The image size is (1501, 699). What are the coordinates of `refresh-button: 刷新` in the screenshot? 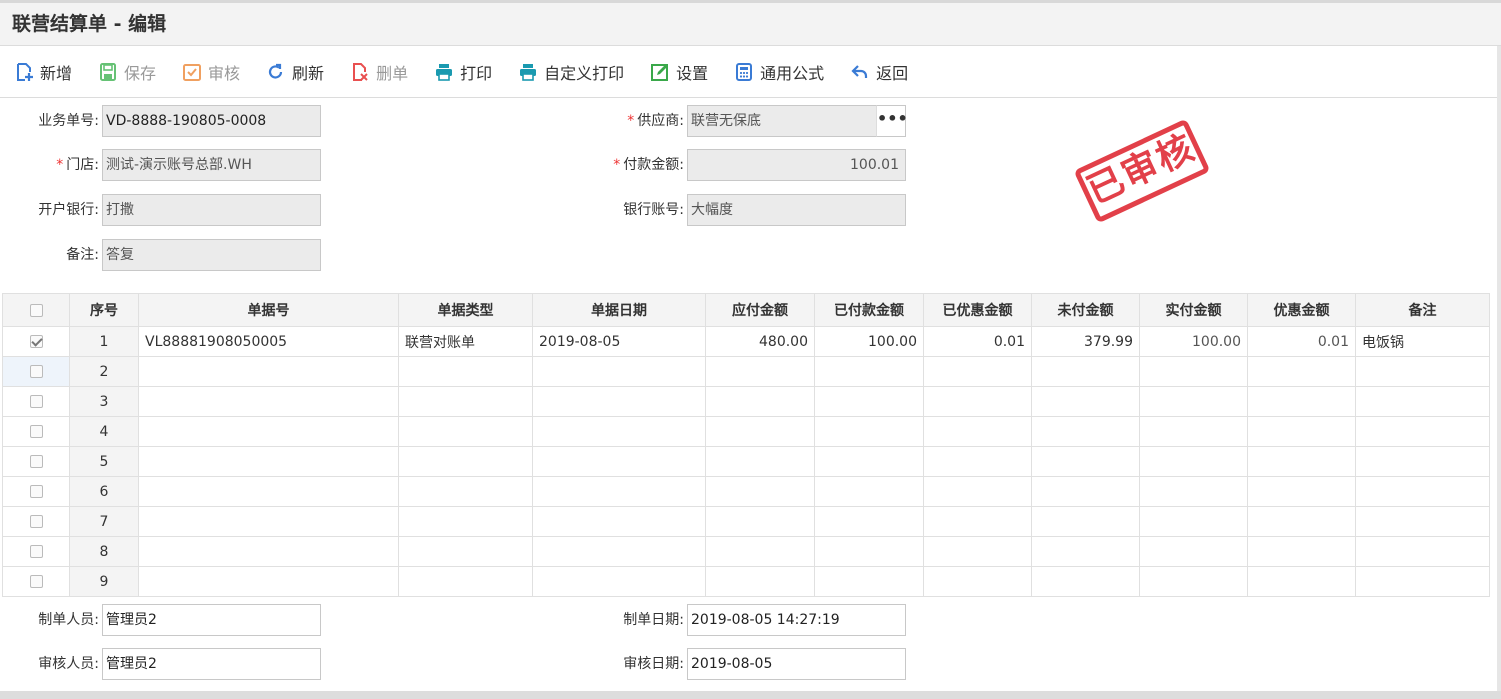 It's located at (295, 72).